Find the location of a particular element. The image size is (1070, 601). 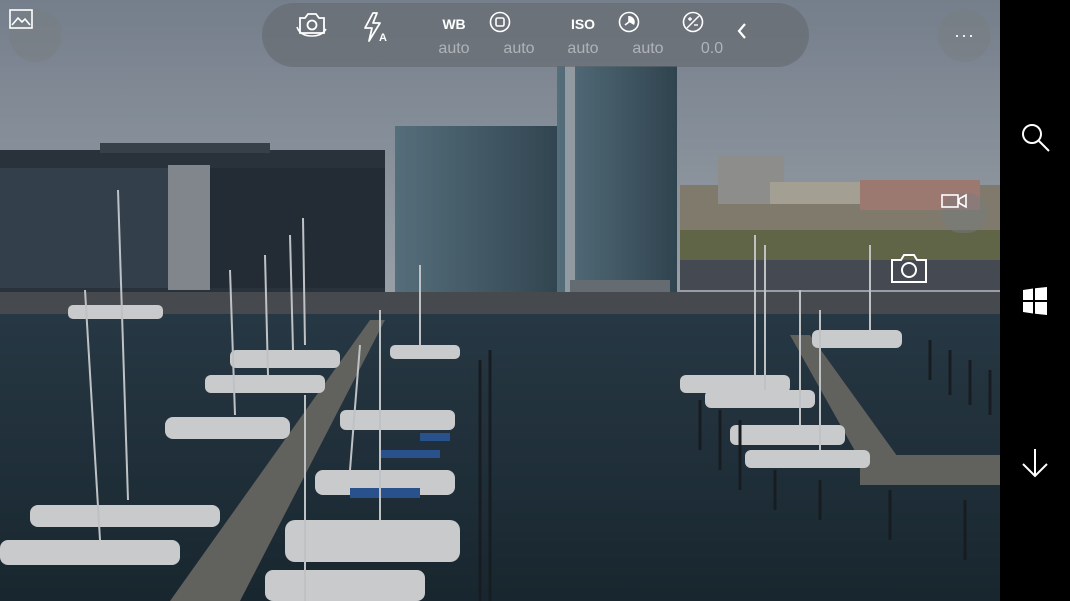

flash-mode-button: A is located at coordinates (390, 35).